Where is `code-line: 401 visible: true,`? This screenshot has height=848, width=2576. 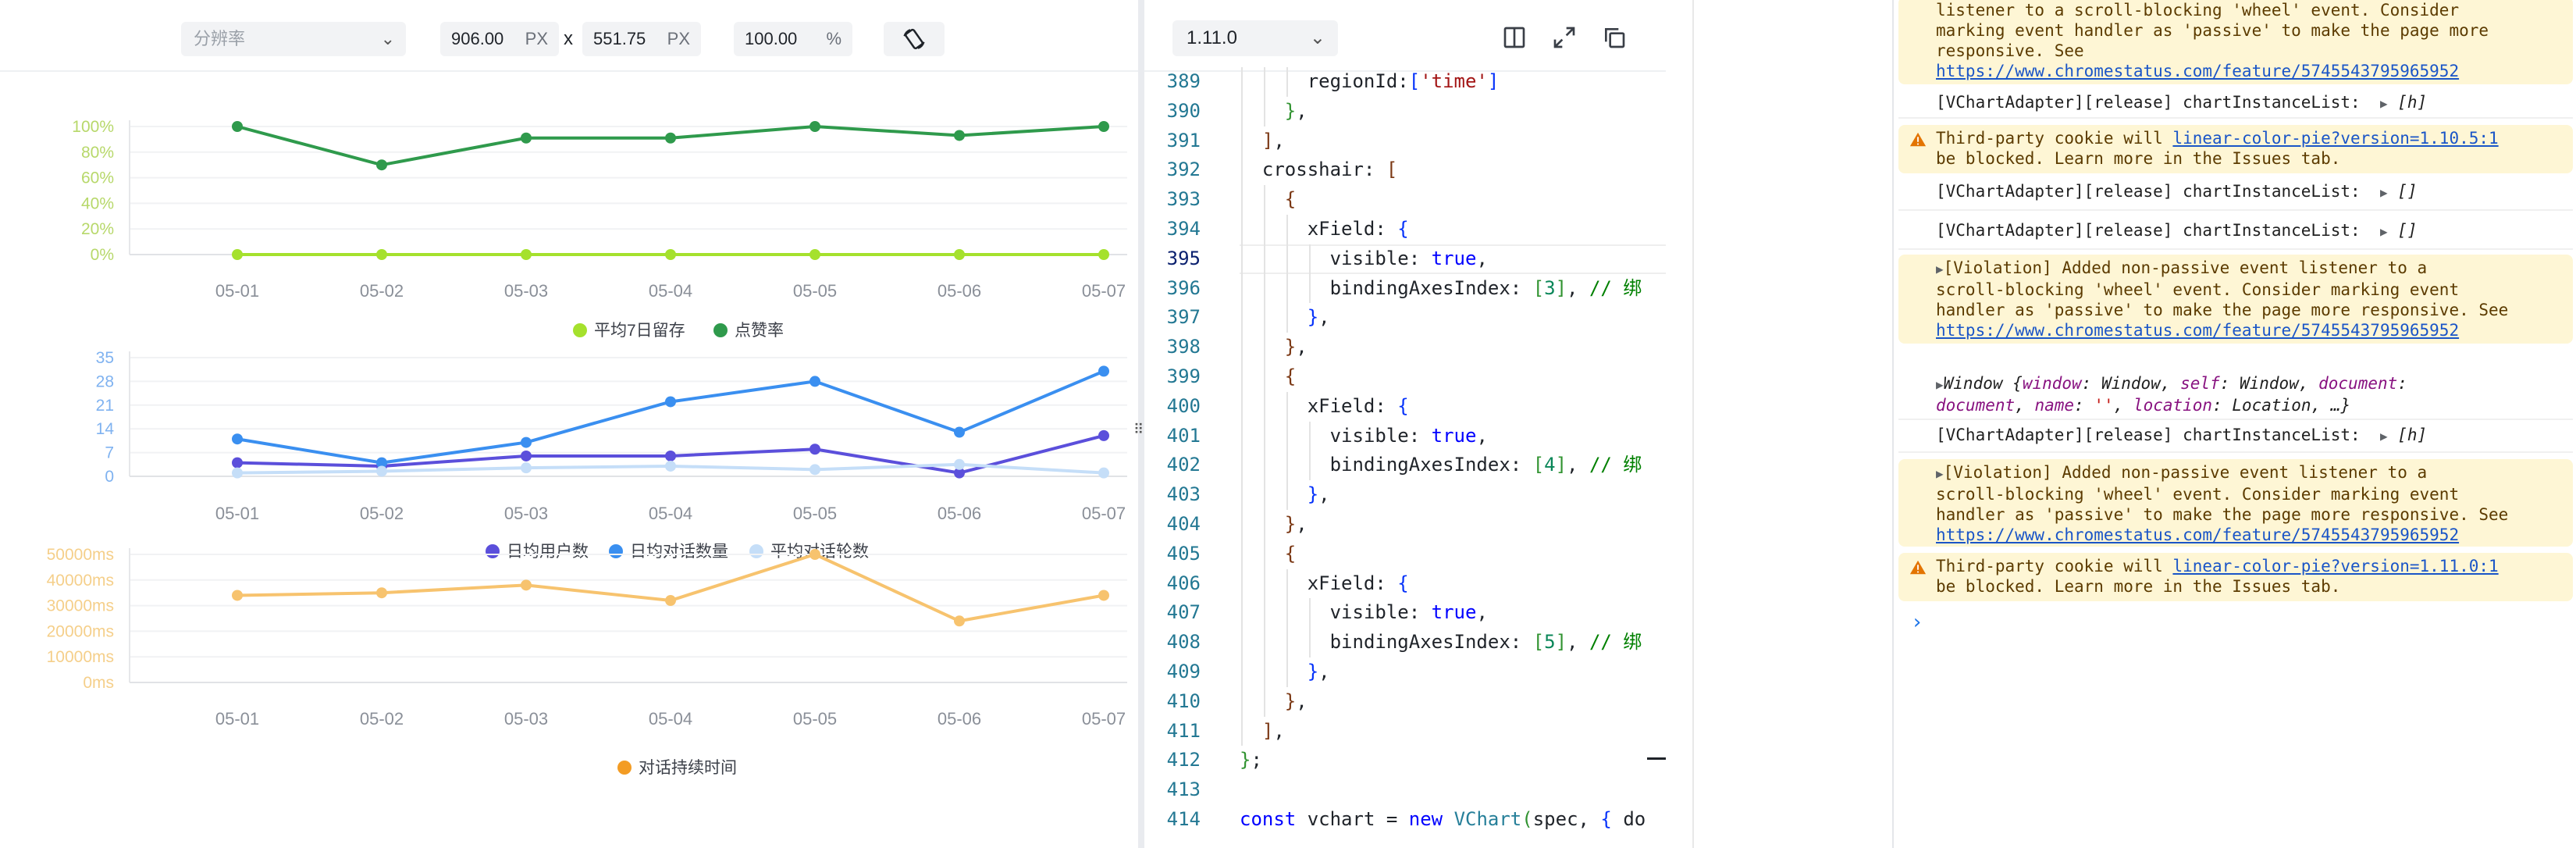 code-line: 401 visible: true, is located at coordinates (1405, 436).